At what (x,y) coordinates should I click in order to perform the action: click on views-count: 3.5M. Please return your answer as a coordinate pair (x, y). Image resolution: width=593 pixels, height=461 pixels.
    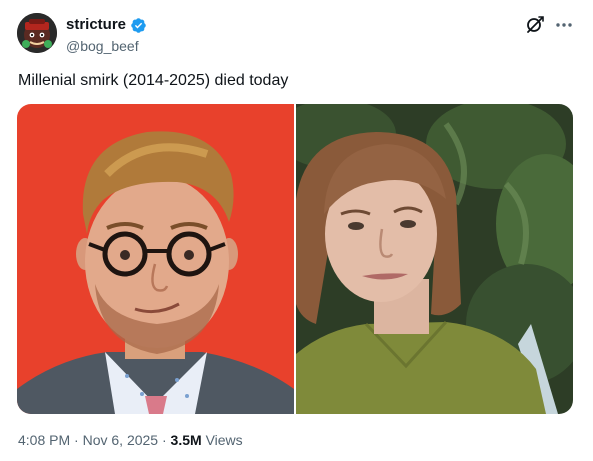
    Looking at the image, I should click on (186, 440).